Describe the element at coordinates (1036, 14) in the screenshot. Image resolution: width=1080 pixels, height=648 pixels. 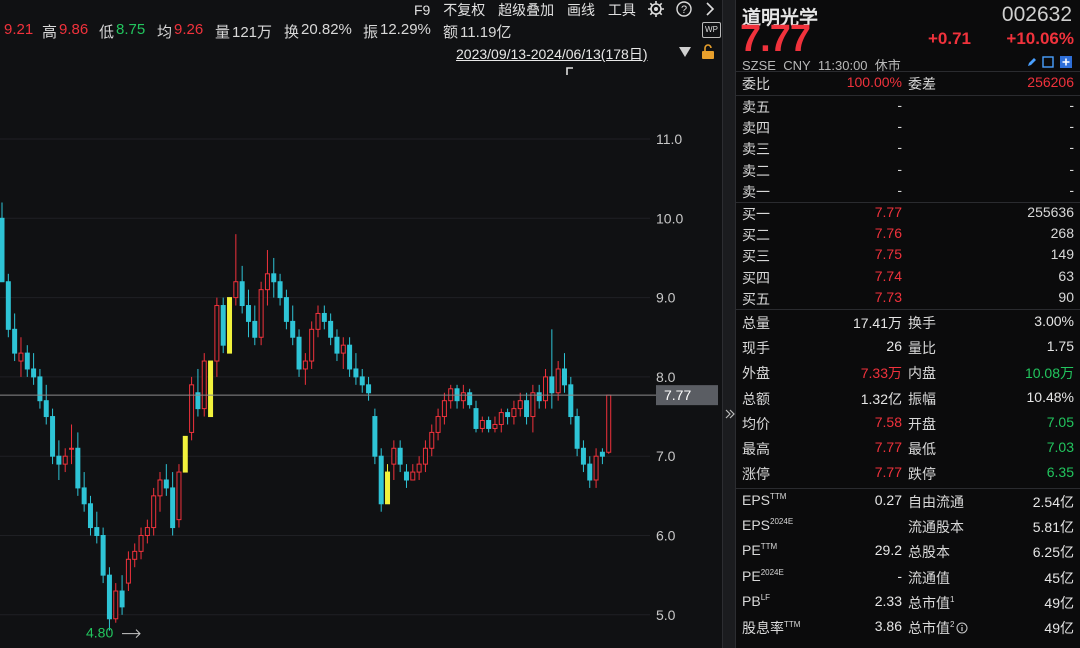
I see `stock-code: 002632` at that location.